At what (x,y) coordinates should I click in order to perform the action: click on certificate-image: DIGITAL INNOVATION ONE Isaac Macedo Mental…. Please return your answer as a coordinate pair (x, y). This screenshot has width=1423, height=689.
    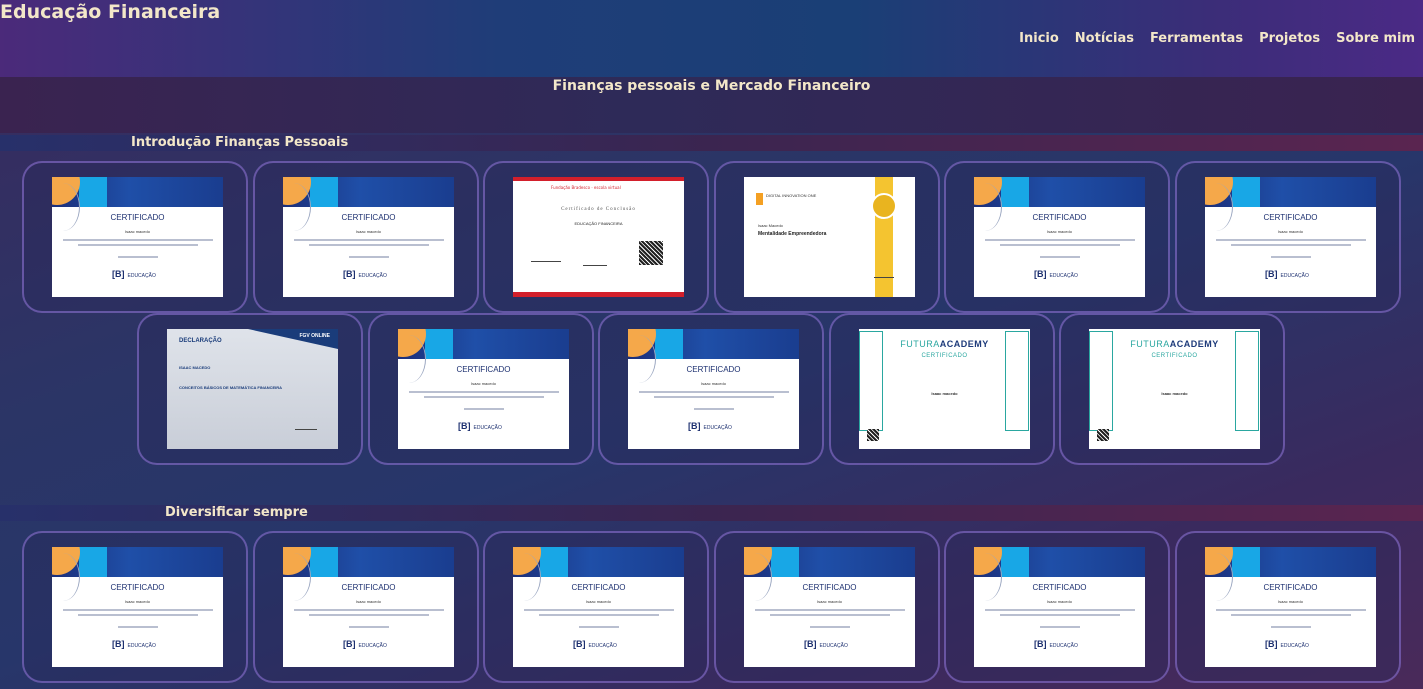
    Looking at the image, I should click on (829, 237).